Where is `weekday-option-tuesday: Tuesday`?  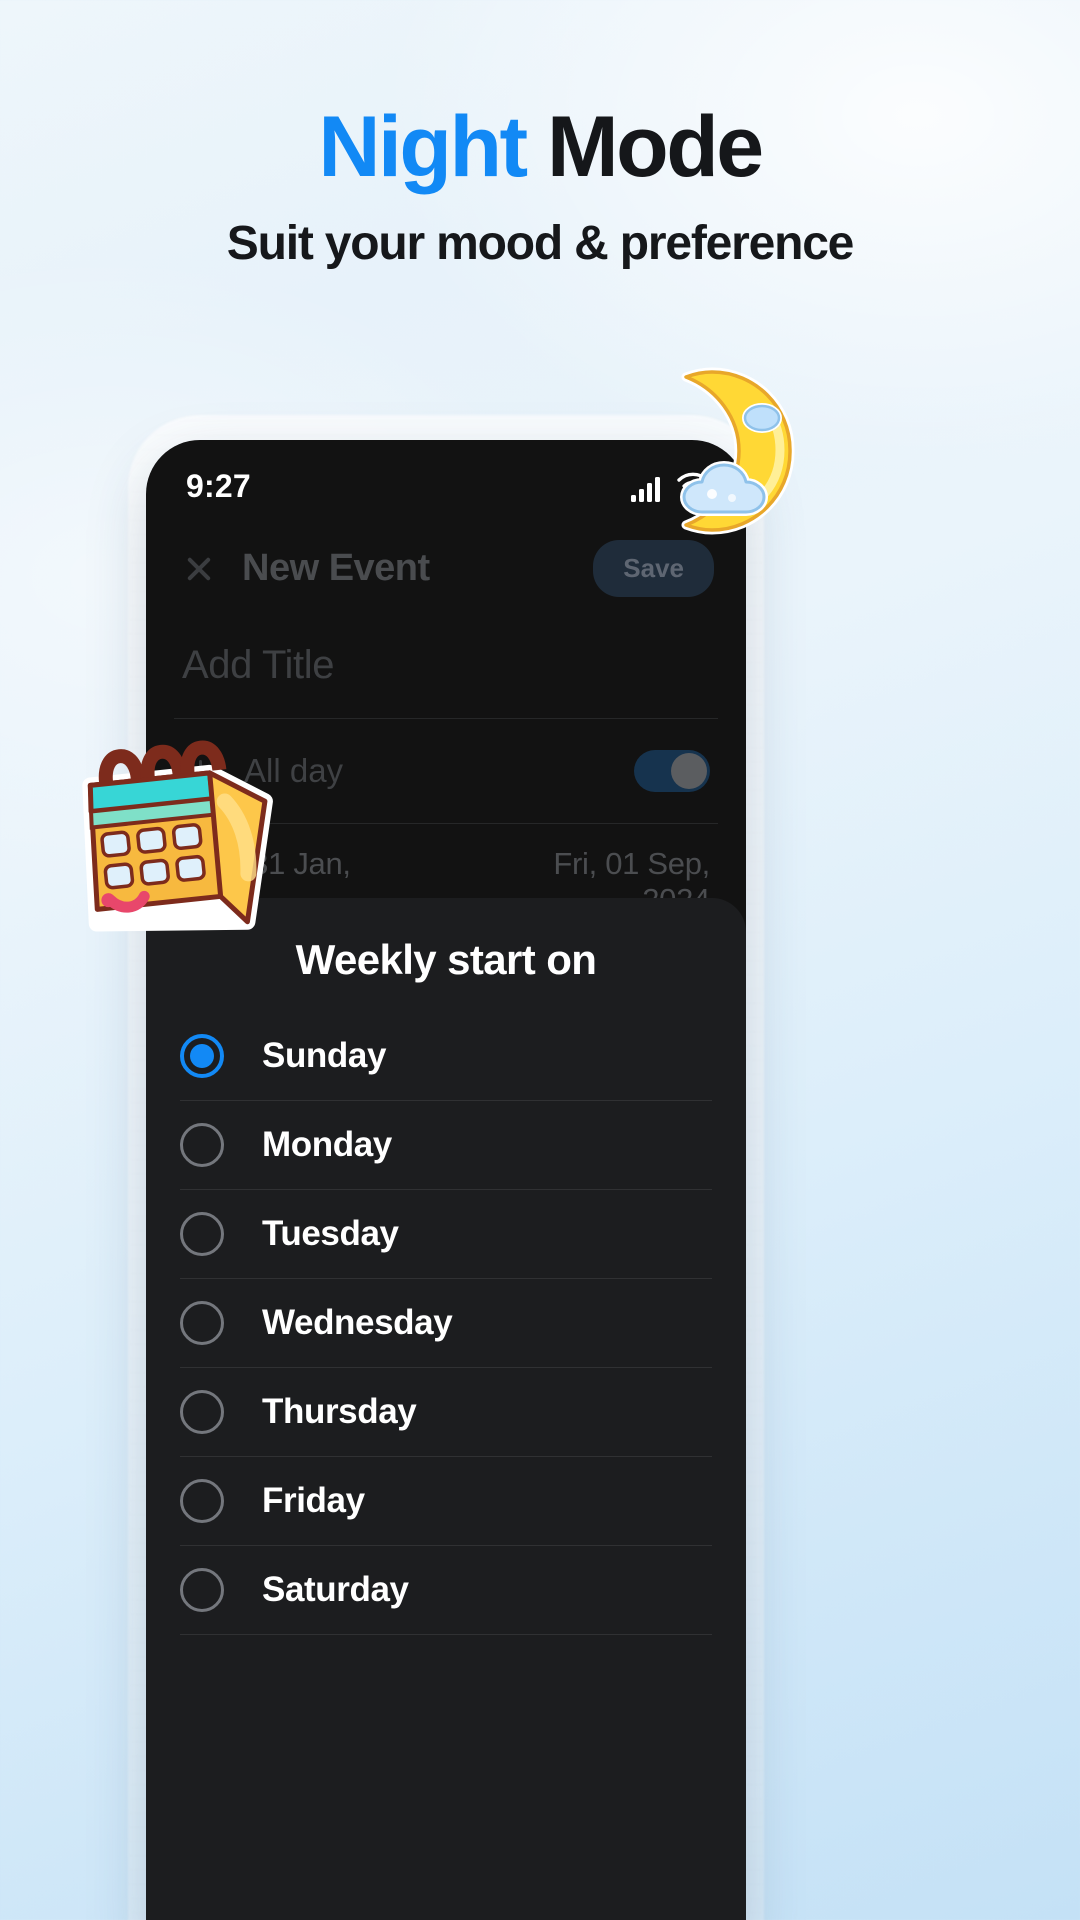 weekday-option-tuesday: Tuesday is located at coordinates (446, 1234).